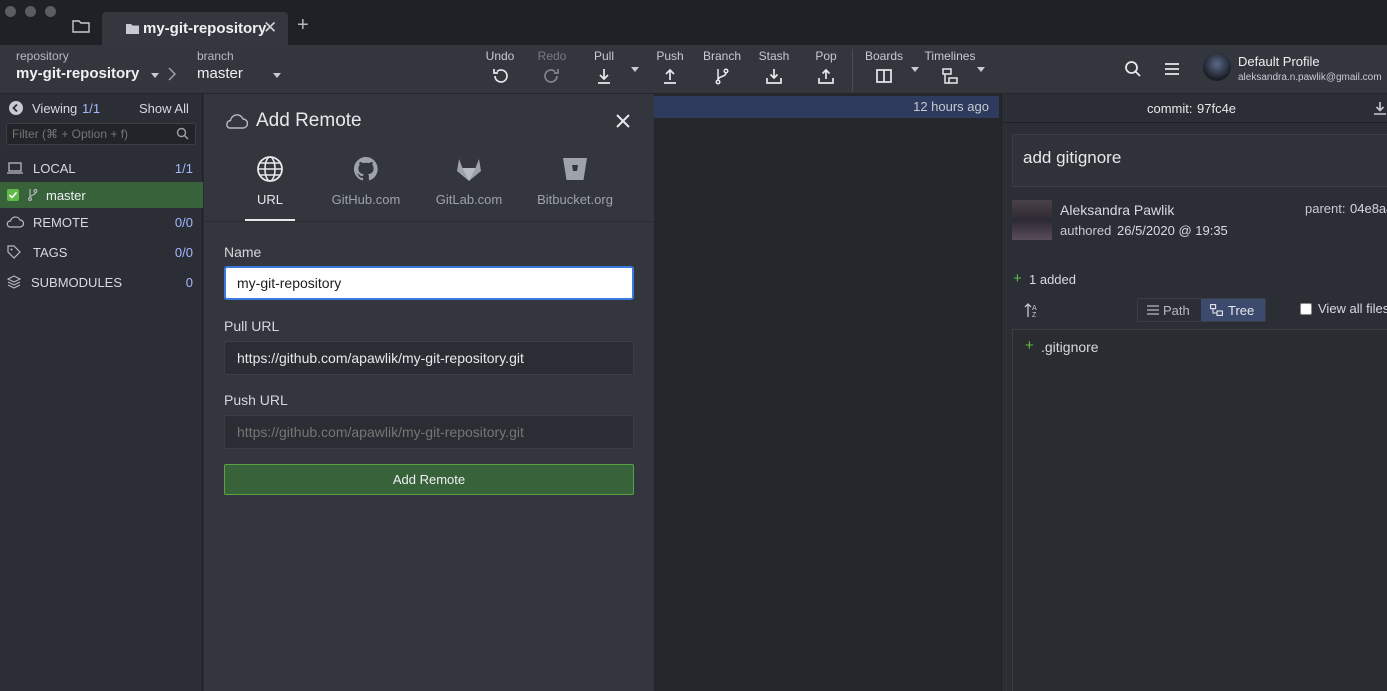 This screenshot has width=1387, height=691. What do you see at coordinates (575, 169) in the screenshot?
I see `bitbucket-icon` at bounding box center [575, 169].